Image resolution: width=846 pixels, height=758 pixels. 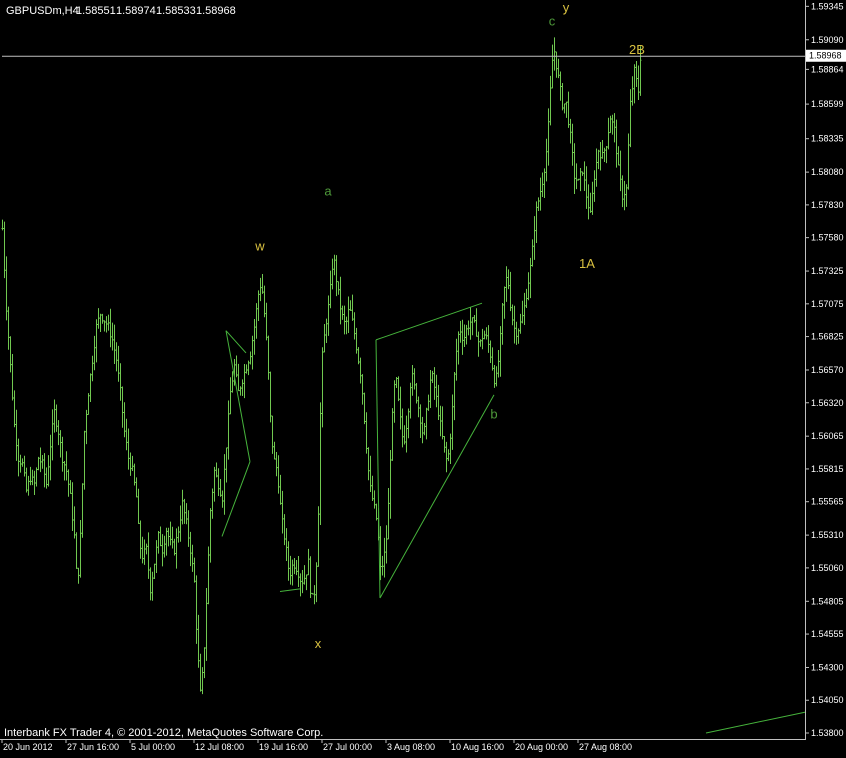 What do you see at coordinates (216, 11) in the screenshot?
I see `close-value: 1.58968` at bounding box center [216, 11].